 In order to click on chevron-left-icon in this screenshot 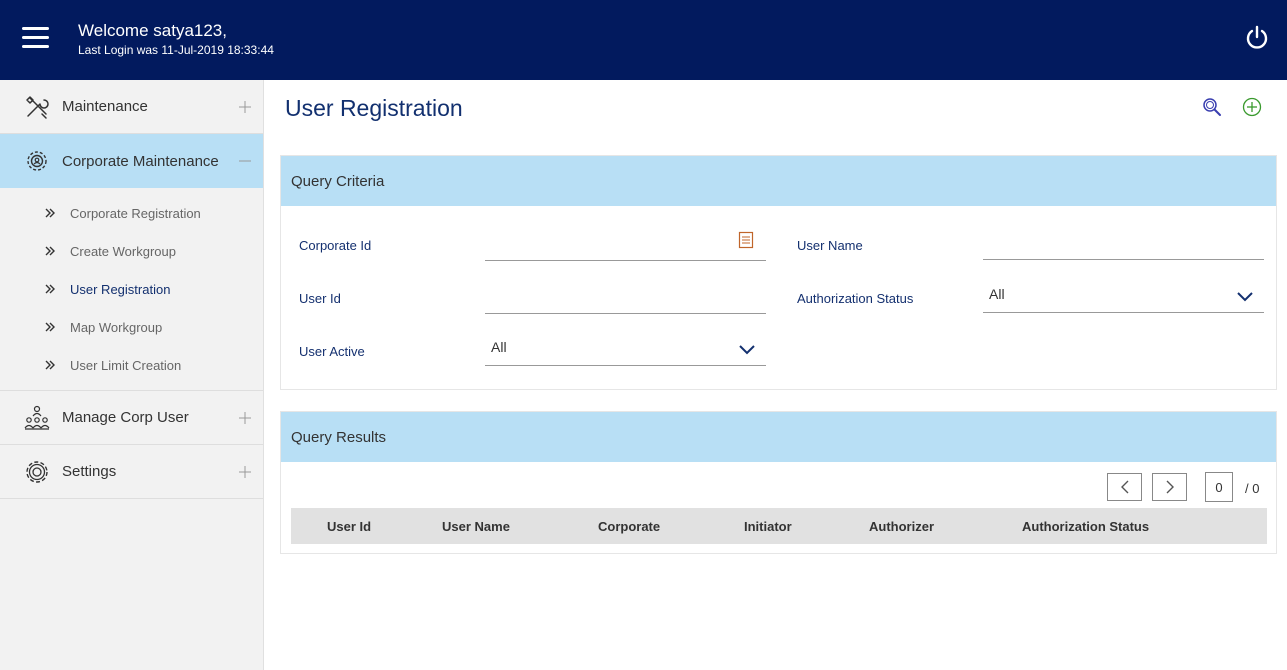, I will do `click(1124, 487)`.